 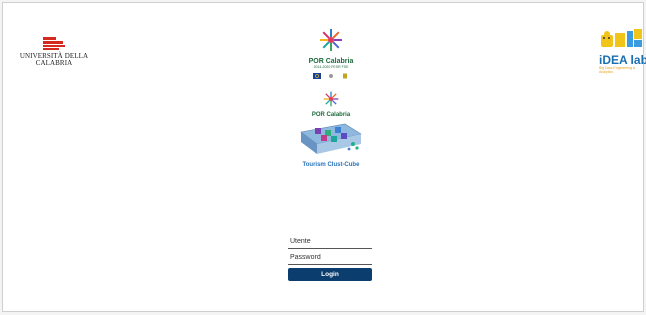 I want to click on por-calabria-logo: POR Calabria 2014-2020 FESR FSE, so click(x=331, y=53).